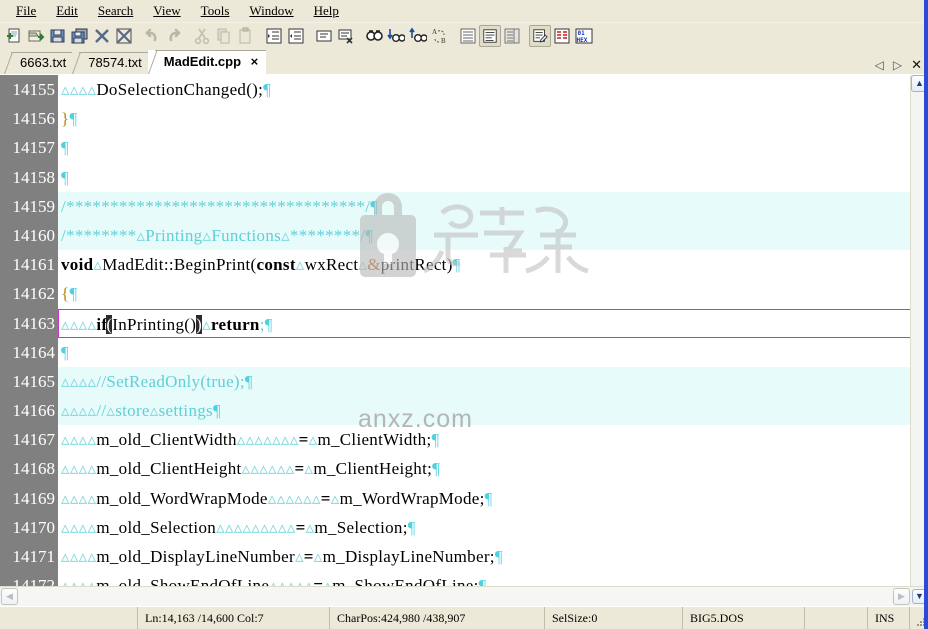 The height and width of the screenshot is (629, 928). I want to click on horizontal-scroll-track, so click(455, 596).